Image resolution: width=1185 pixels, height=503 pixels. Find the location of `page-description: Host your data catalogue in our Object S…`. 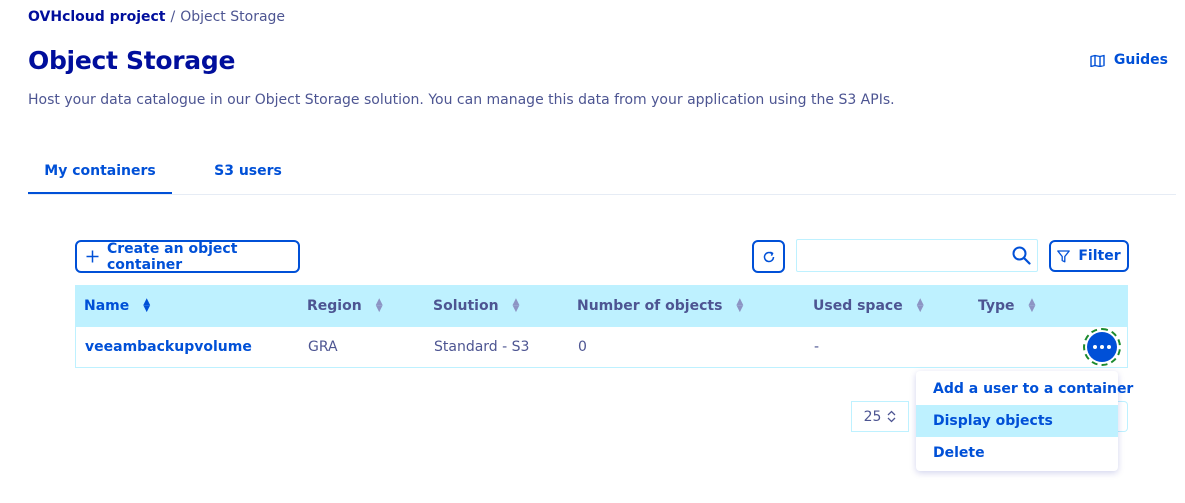

page-description: Host your data catalogue in our Object S… is located at coordinates (461, 100).